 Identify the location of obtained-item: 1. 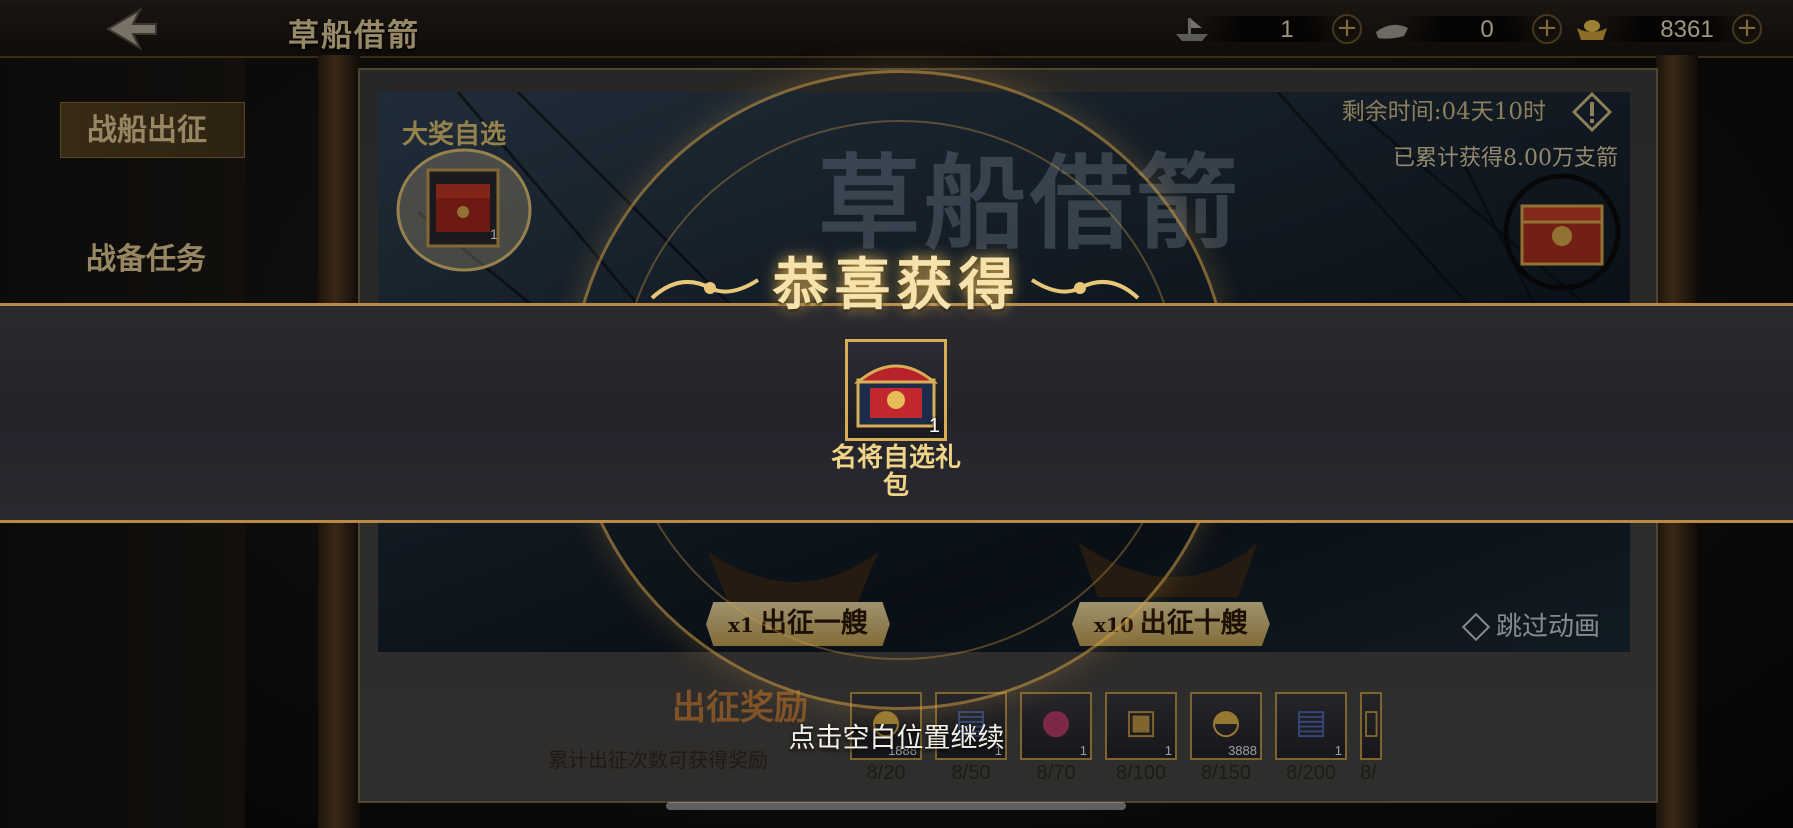
(896, 390).